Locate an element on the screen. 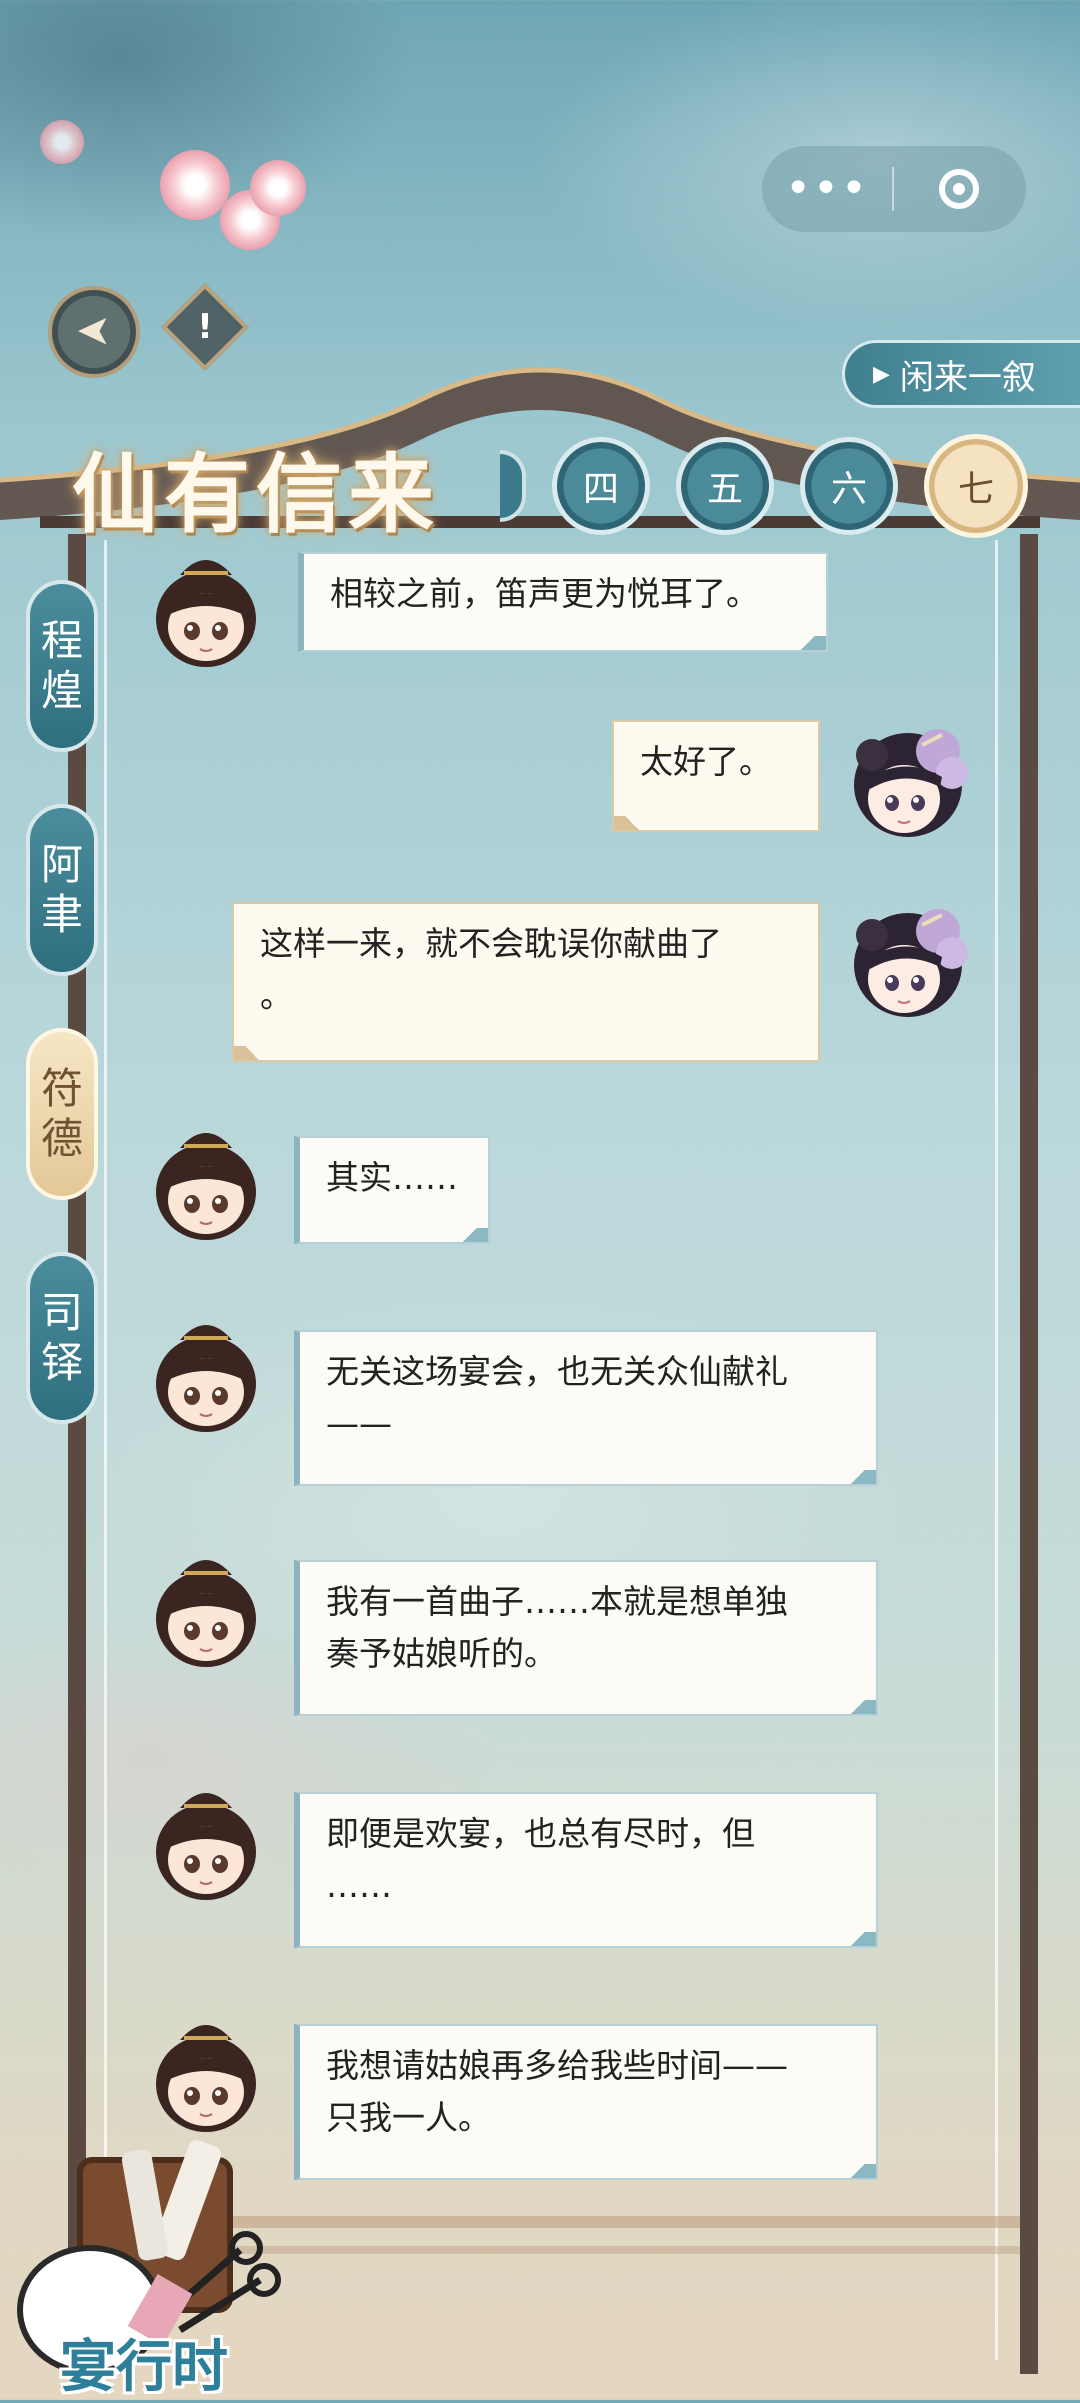 The width and height of the screenshot is (1080, 2403). message-text-line: 我有一首曲子……本就是想单独 is located at coordinates (557, 1601).